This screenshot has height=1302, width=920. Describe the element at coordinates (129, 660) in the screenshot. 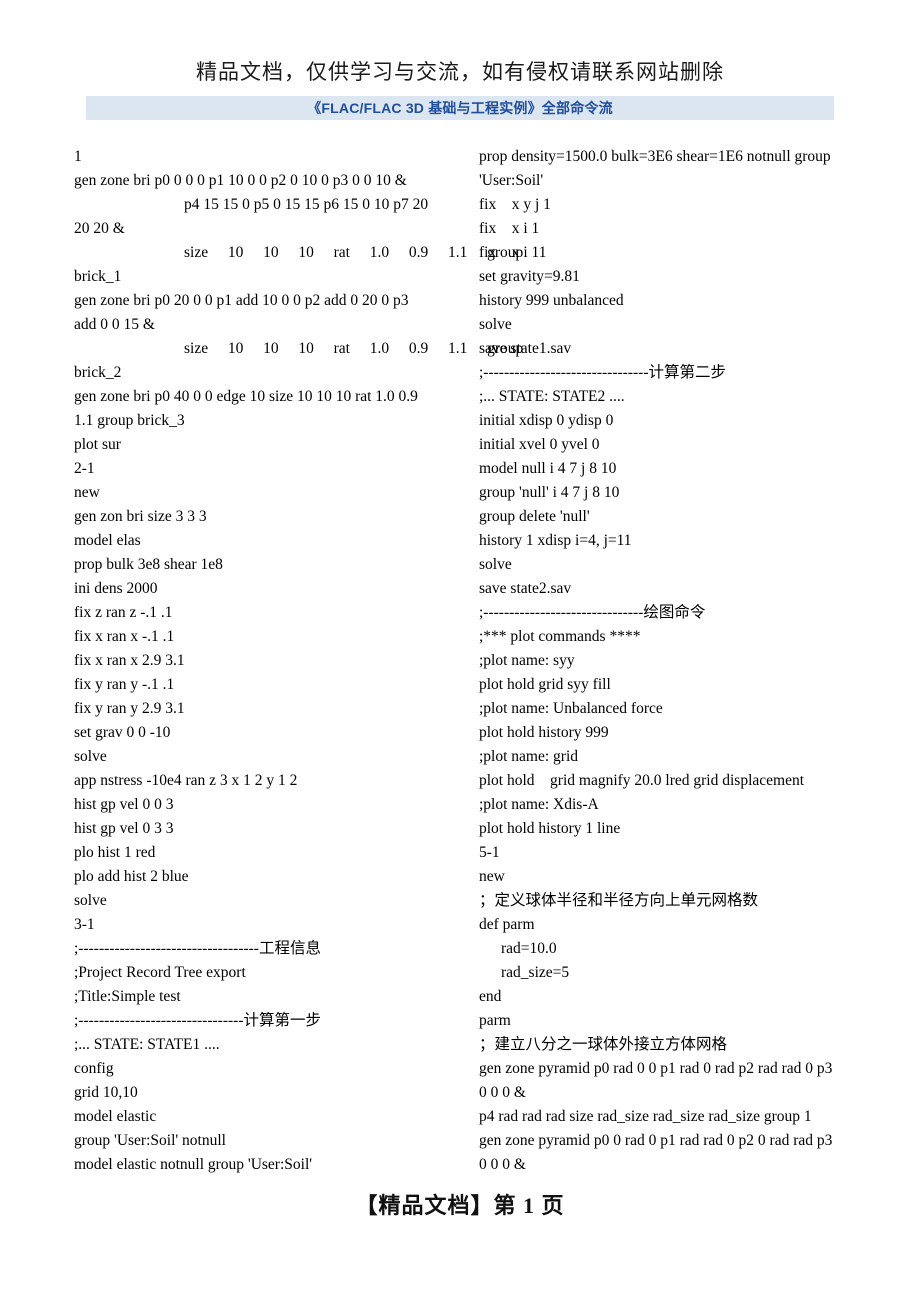

I see `code-line: fix x ran x 2.9 3.1` at that location.